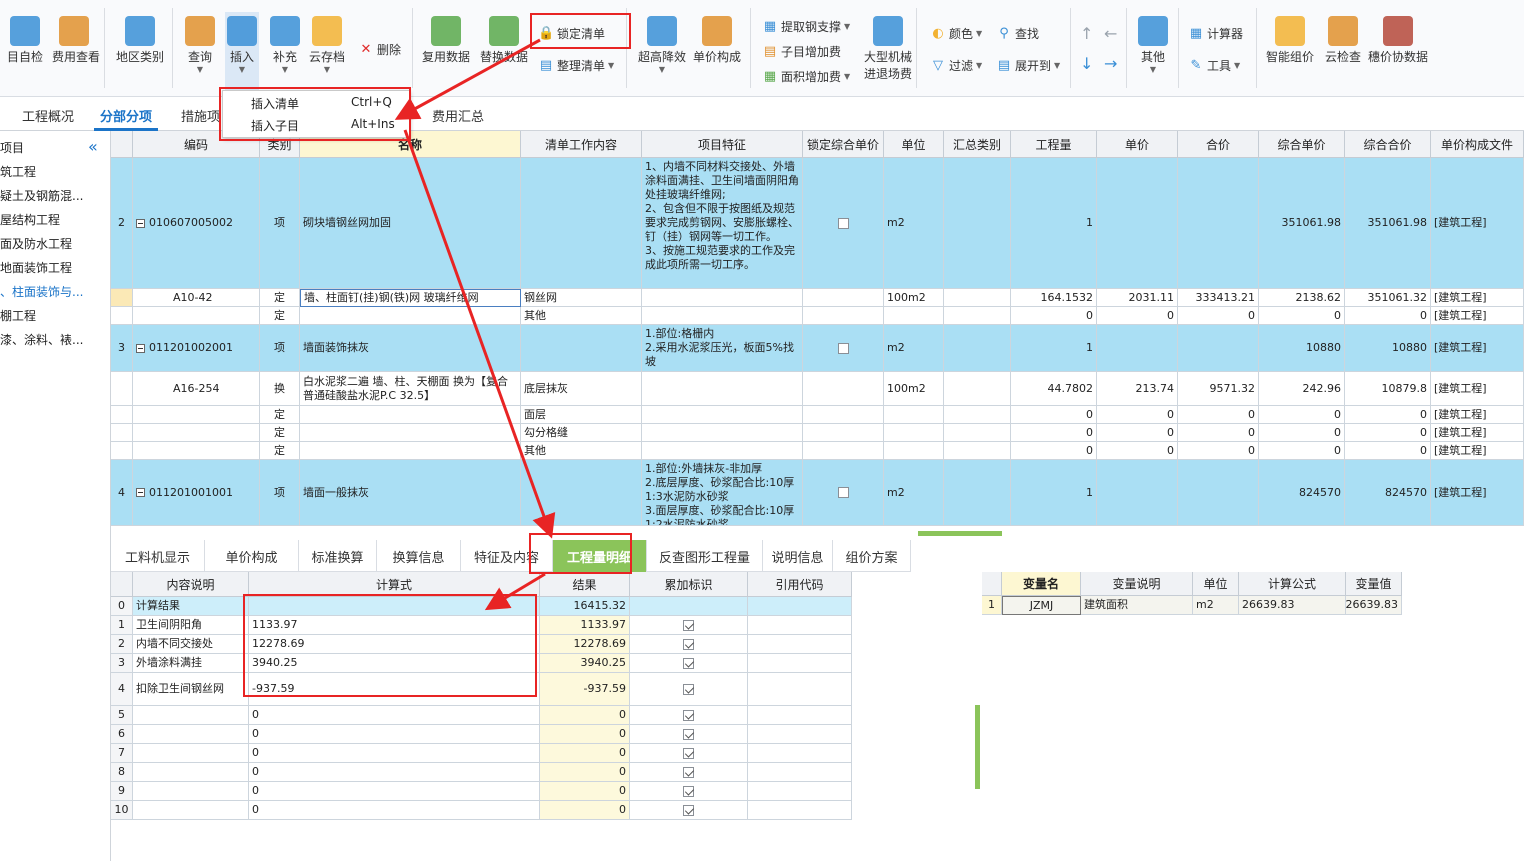  I want to click on grid-cell-name, so click(410, 451).